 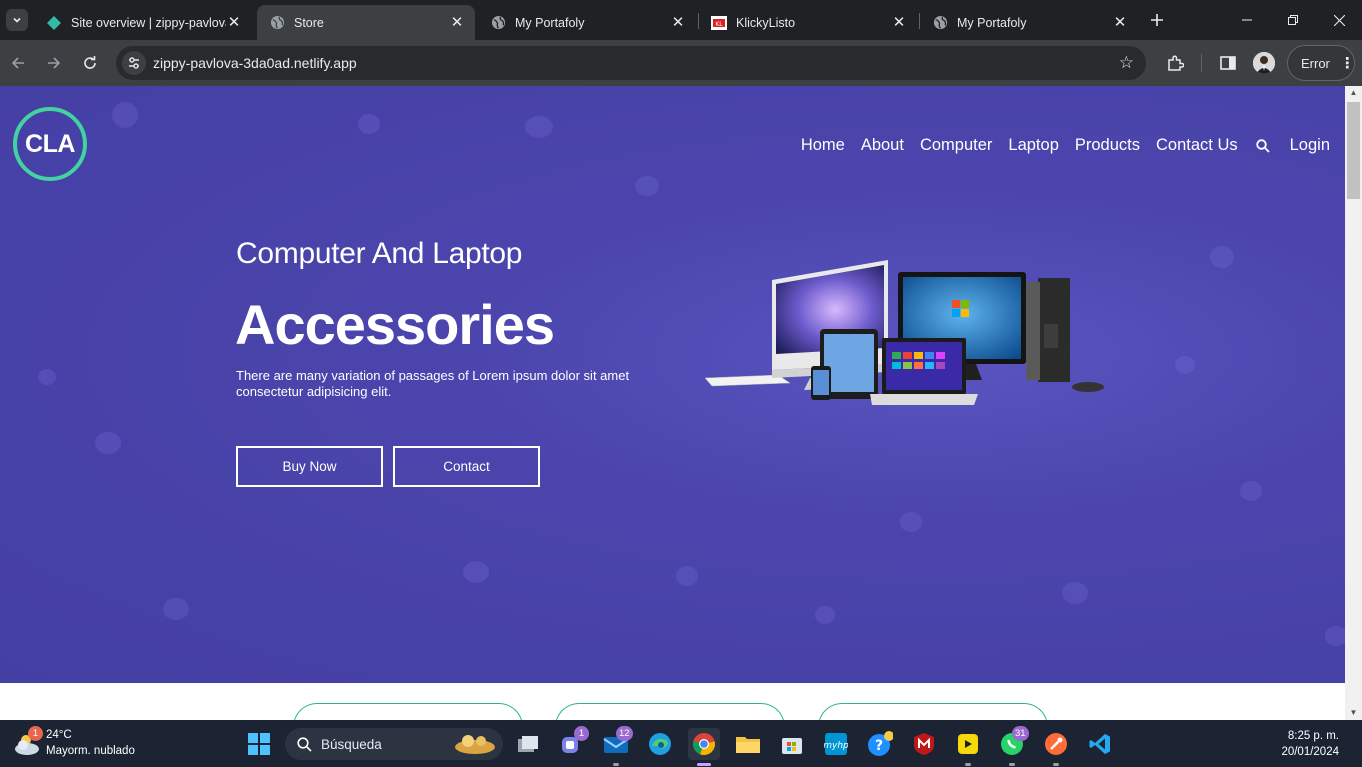 I want to click on whatsapp-app: 31, so click(x=1012, y=746).